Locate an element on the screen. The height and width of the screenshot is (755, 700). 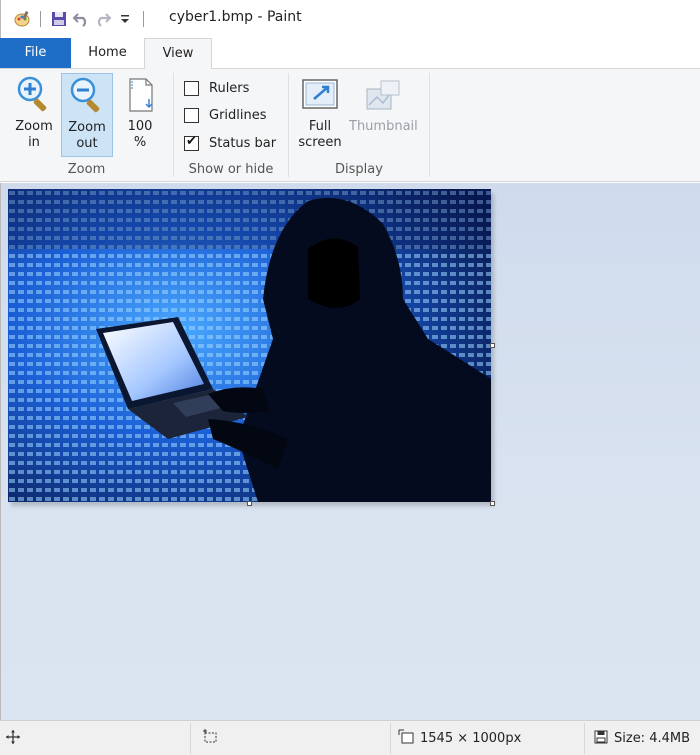
fullscreen-button: Full screen is located at coordinates (320, 115).